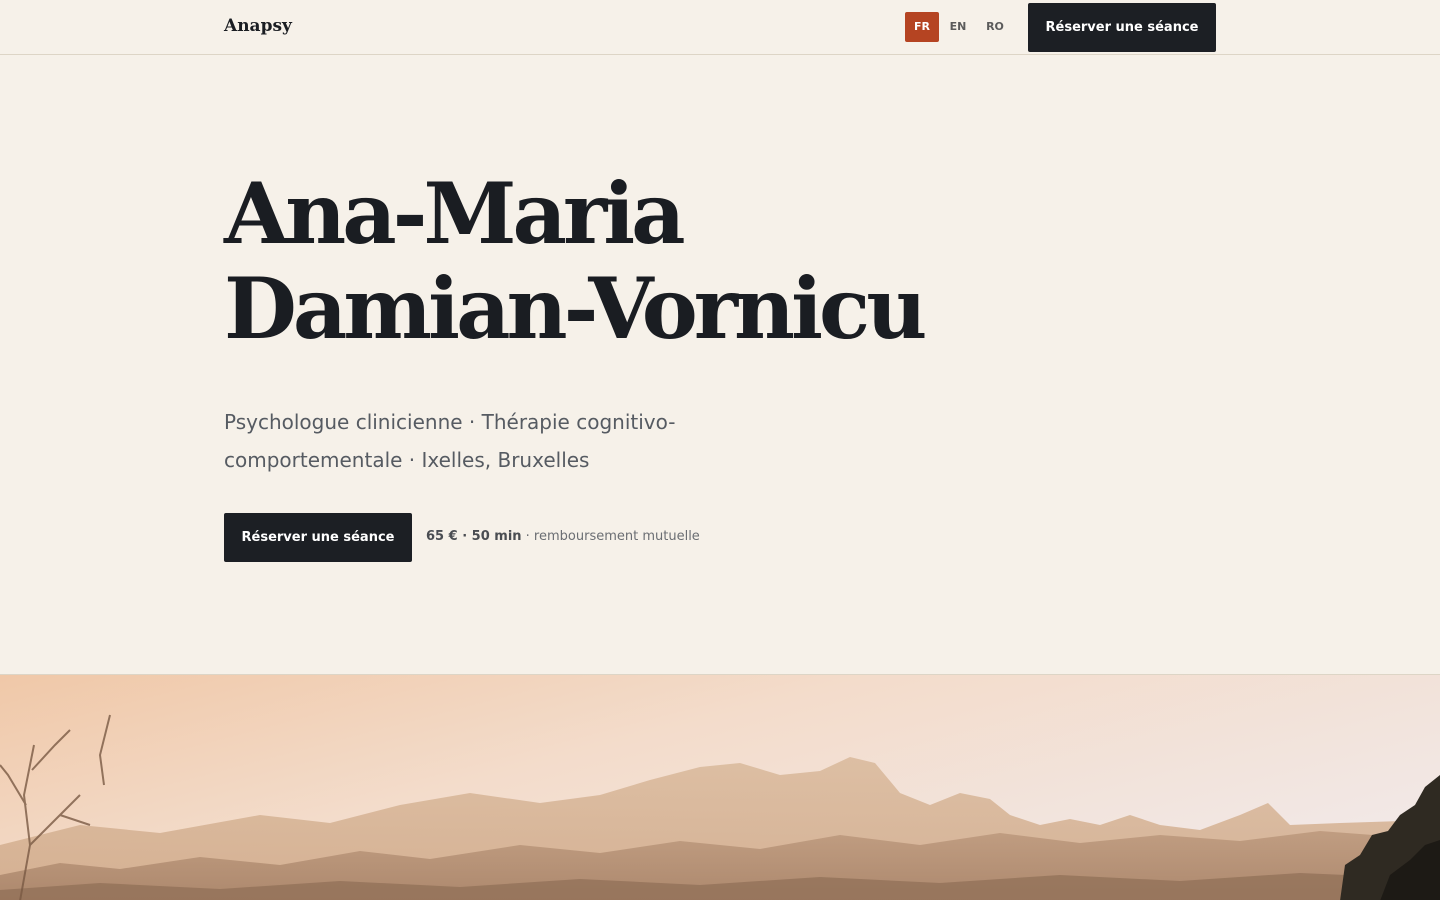 This screenshot has width=1440, height=900. Describe the element at coordinates (610, 536) in the screenshot. I see `price-note: · remboursement mutuelle` at that location.